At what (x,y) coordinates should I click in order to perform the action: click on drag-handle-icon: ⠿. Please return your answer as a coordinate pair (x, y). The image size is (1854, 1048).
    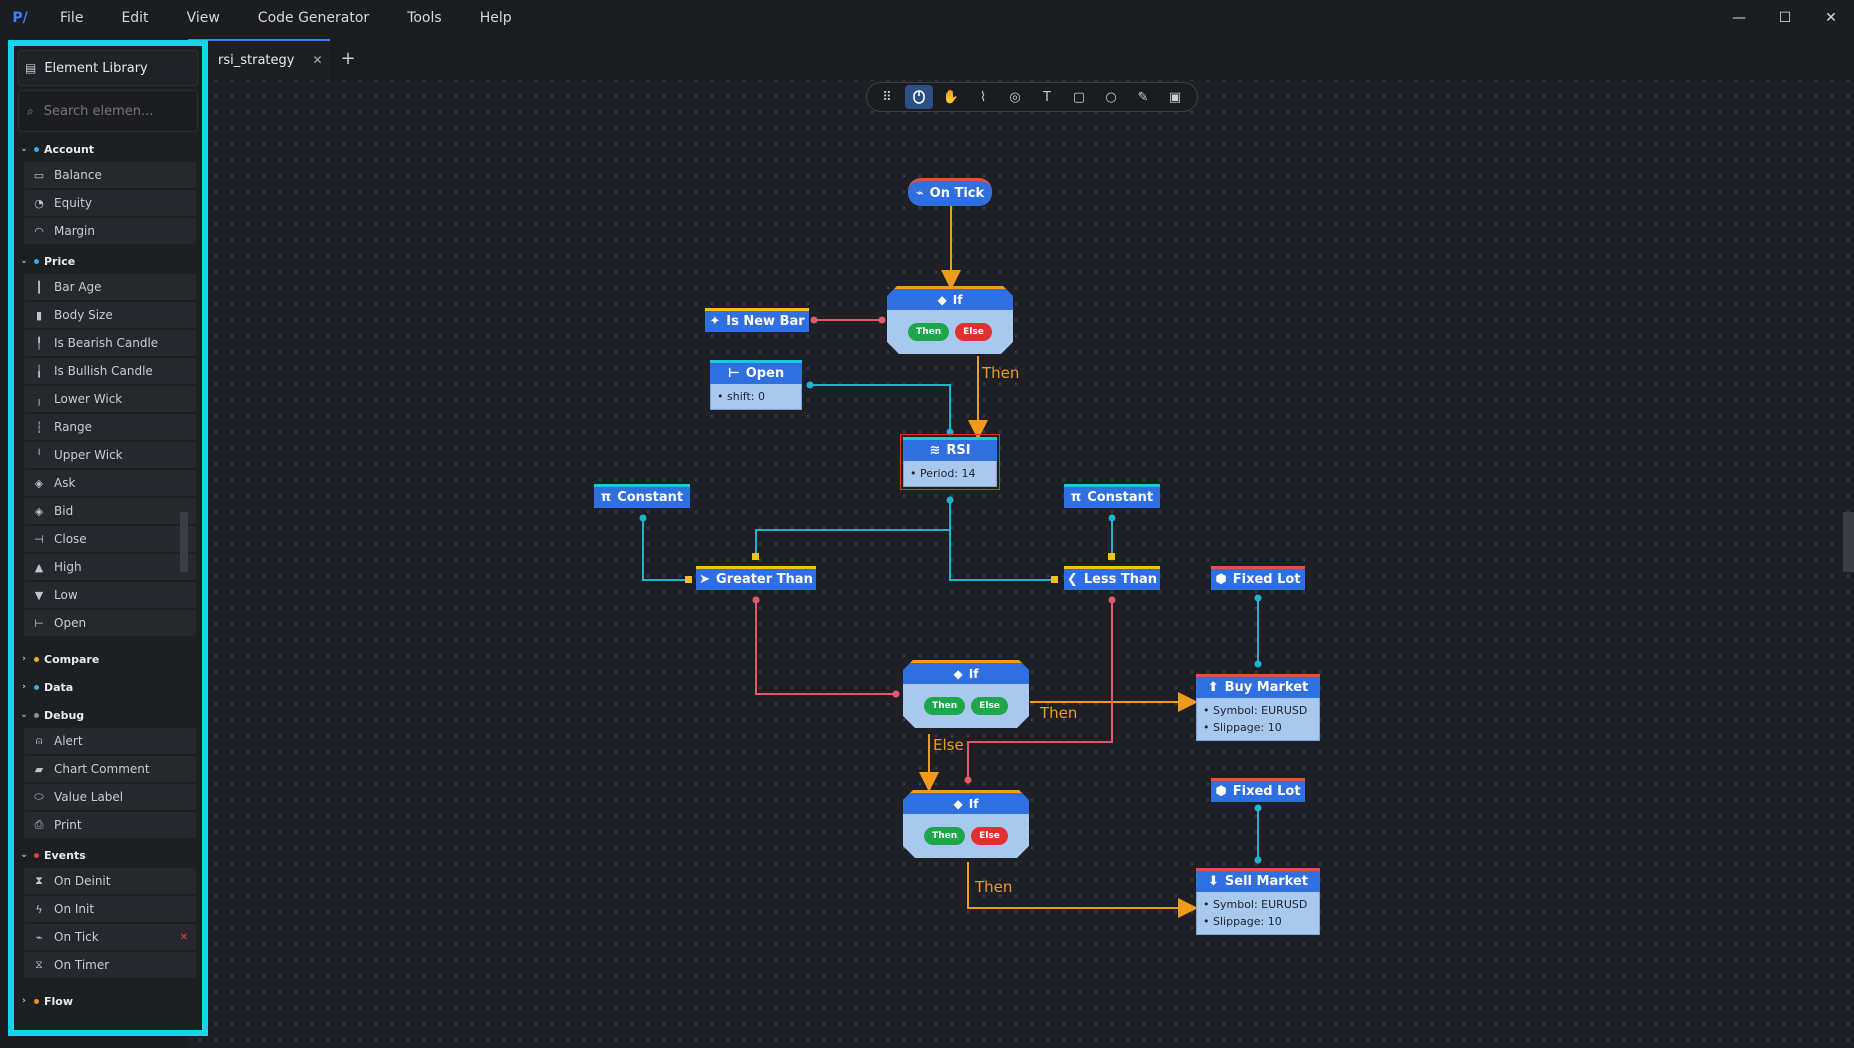
    Looking at the image, I should click on (887, 97).